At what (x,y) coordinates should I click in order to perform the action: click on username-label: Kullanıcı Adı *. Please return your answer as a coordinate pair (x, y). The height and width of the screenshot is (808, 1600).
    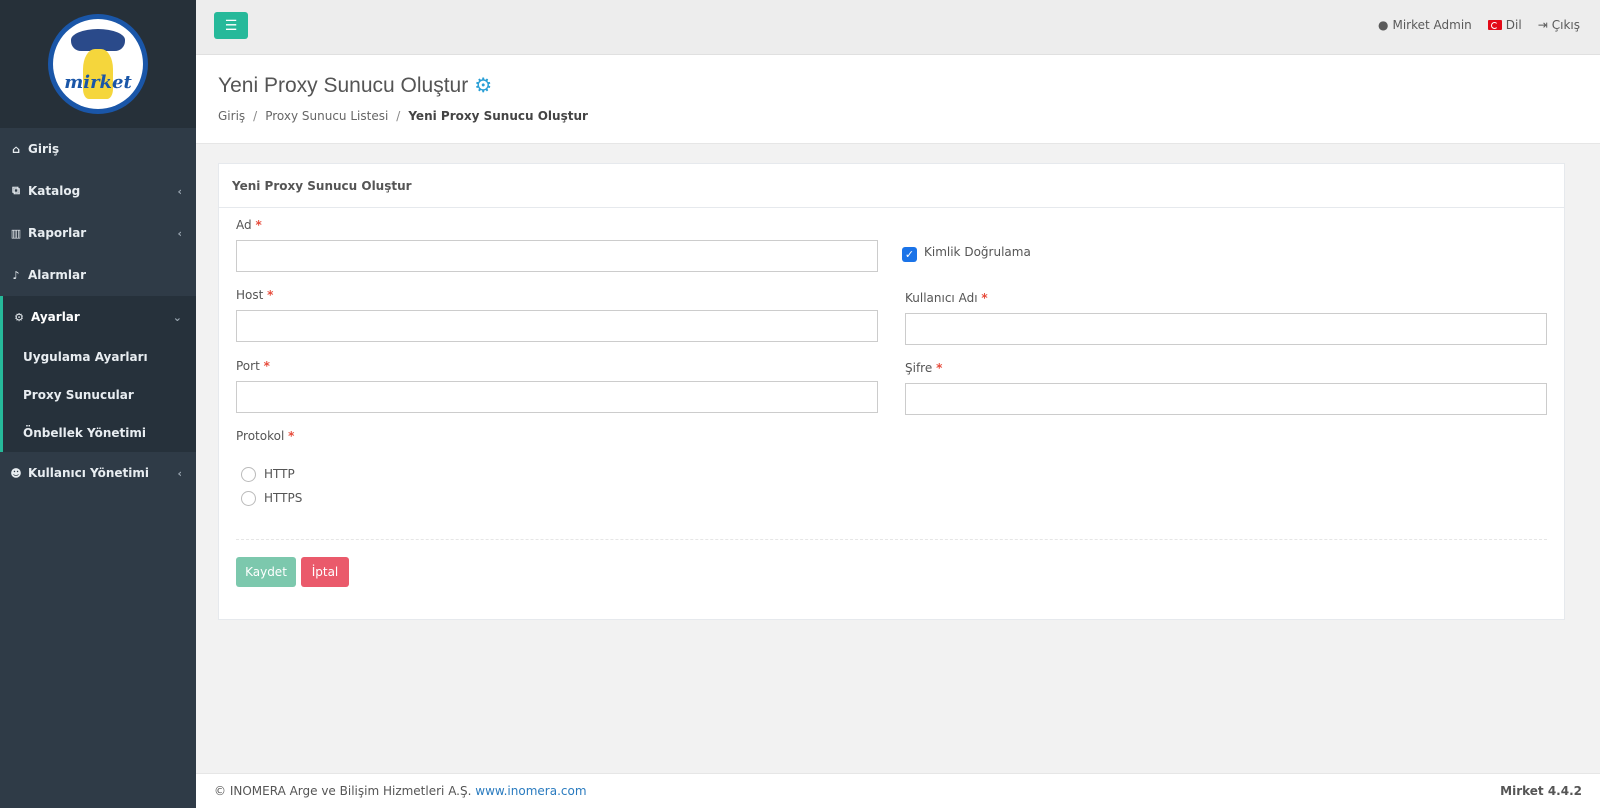
    Looking at the image, I should click on (946, 298).